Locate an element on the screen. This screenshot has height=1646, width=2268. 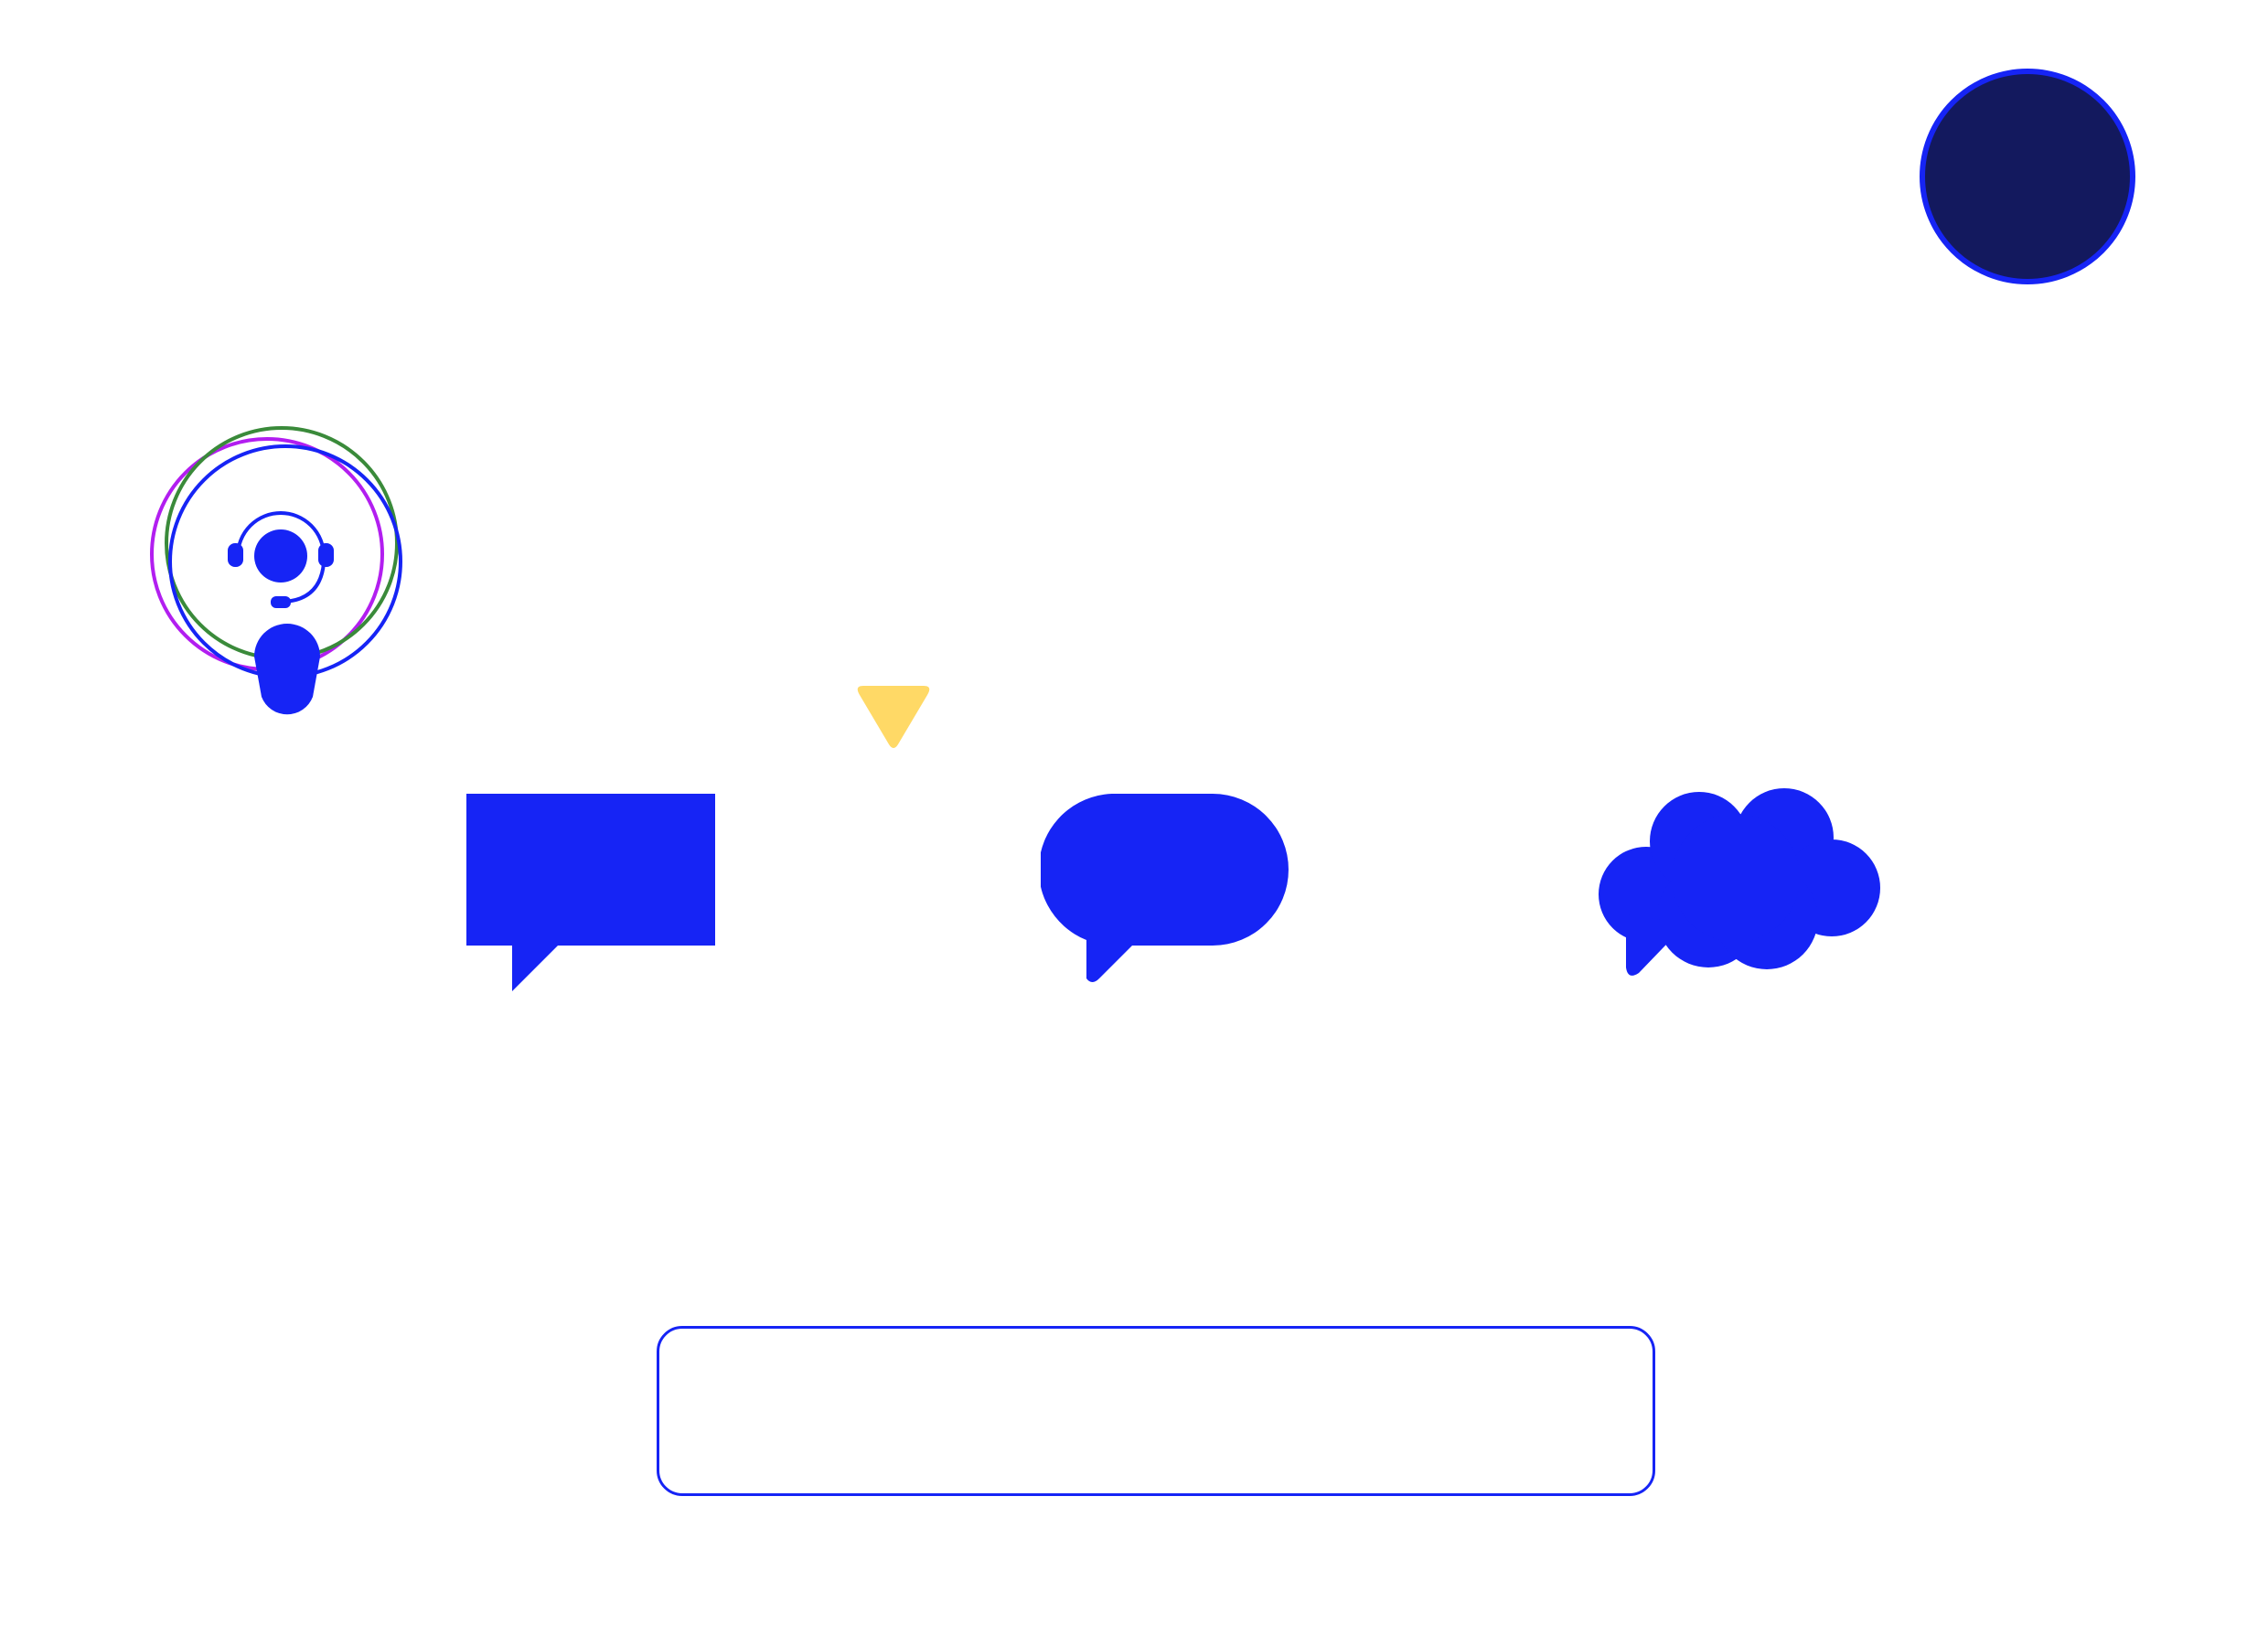
support-agent-widget is located at coordinates (274, 576).